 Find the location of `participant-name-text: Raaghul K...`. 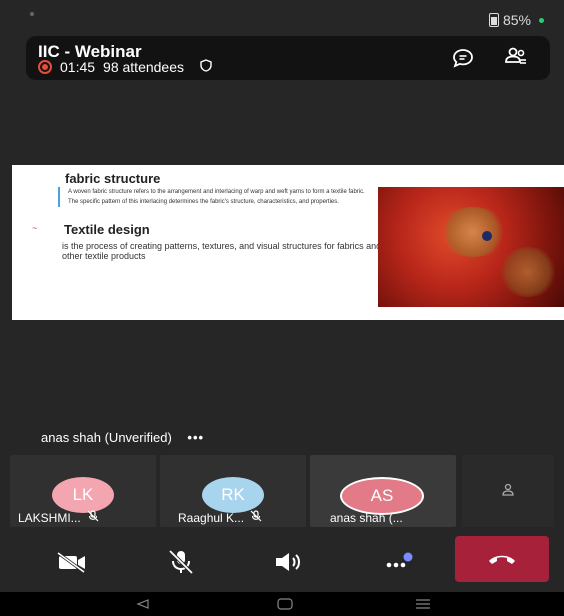

participant-name-text: Raaghul K... is located at coordinates (211, 517).